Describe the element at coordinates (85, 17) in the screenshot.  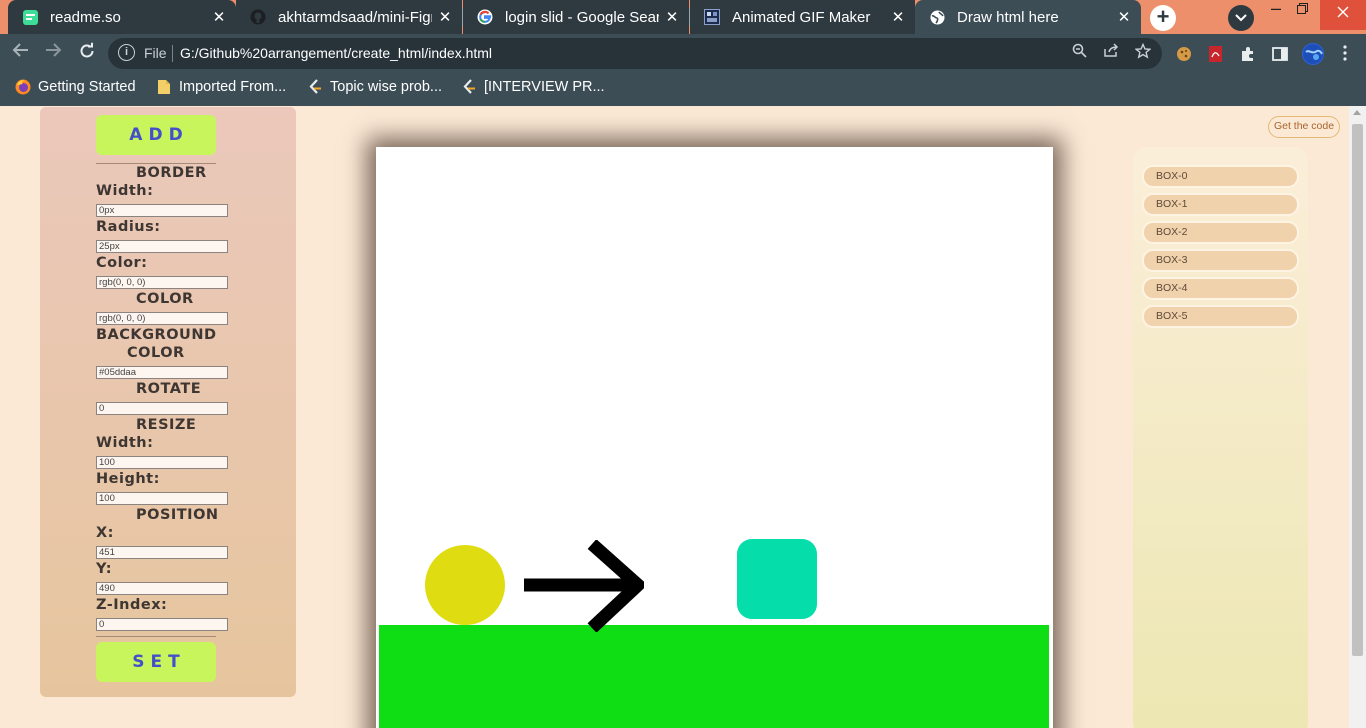
I see `tab-title: readme.so` at that location.